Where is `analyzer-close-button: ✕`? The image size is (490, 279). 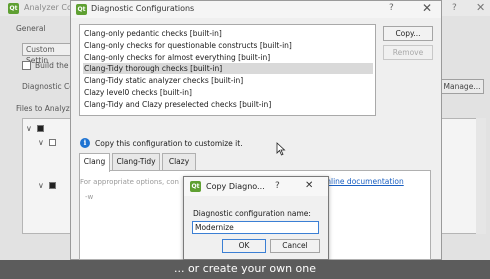
analyzer-close-button: ✕ is located at coordinates (480, 7).